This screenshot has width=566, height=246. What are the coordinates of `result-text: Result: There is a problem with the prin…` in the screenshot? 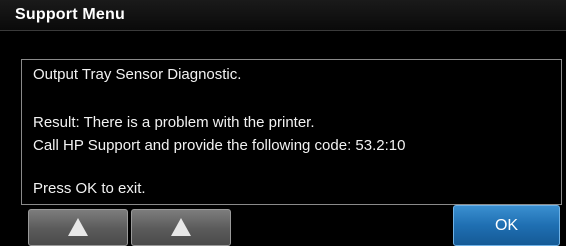 It's located at (174, 122).